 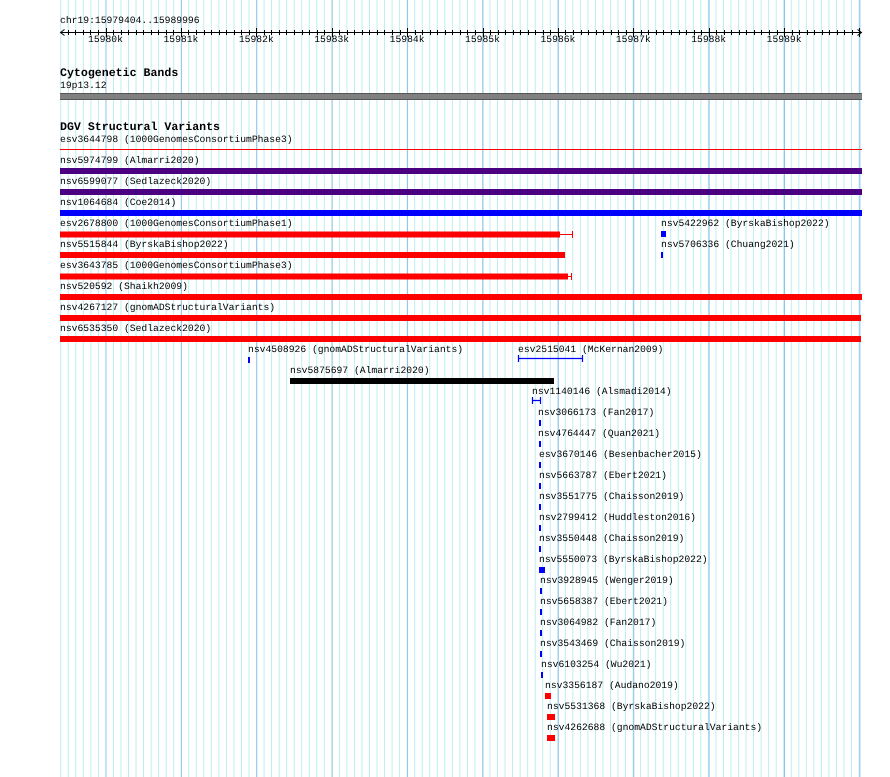 What do you see at coordinates (176, 140) in the screenshot?
I see `variant-label: esv3644798 (1000GenomesConsortiumPhase3)` at bounding box center [176, 140].